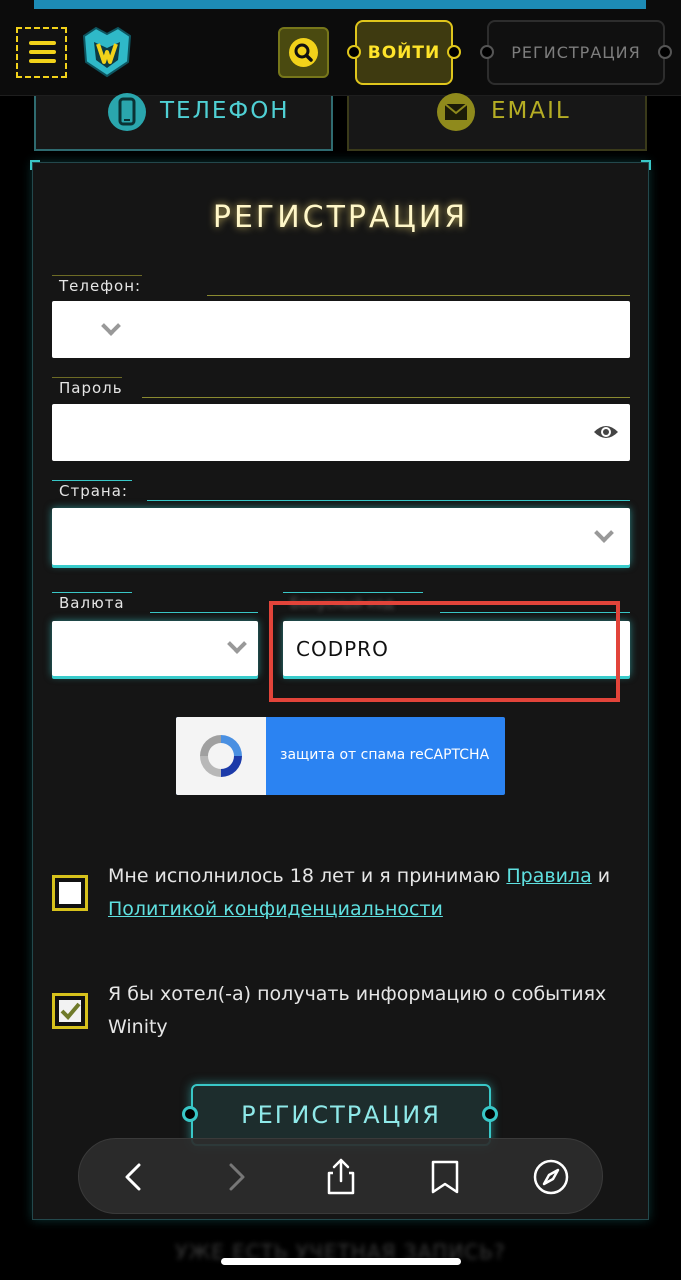  What do you see at coordinates (307, 876) in the screenshot?
I see `age-terms-text-start: Мне исполнилось 18 лет и я принимаю` at bounding box center [307, 876].